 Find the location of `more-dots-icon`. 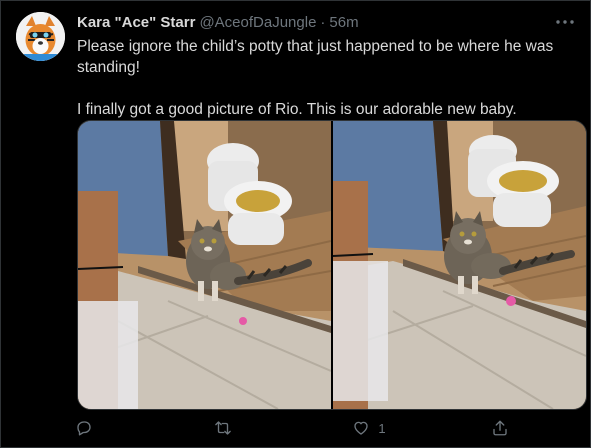

more-dots-icon is located at coordinates (565, 22).